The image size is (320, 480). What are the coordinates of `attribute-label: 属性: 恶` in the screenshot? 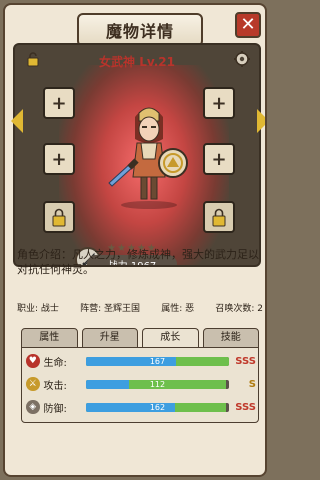 It's located at (178, 309).